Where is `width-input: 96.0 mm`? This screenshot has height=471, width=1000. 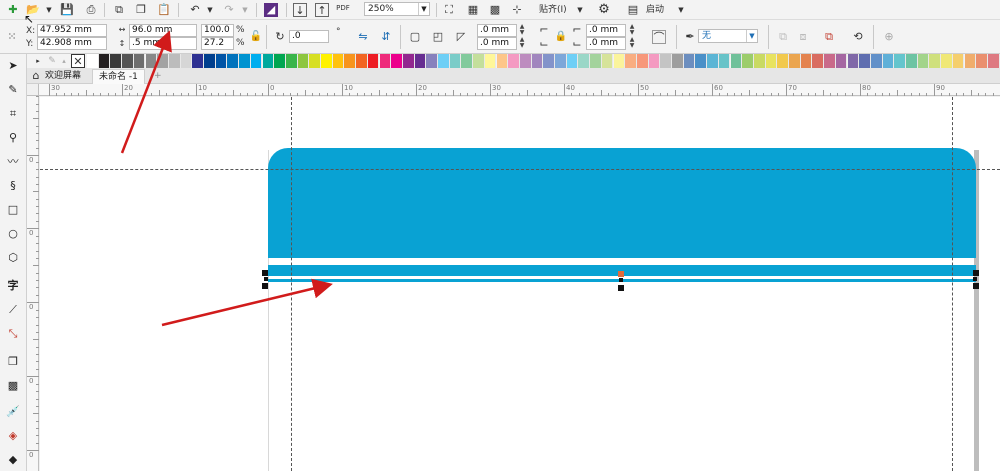
width-input: 96.0 mm is located at coordinates (163, 30).